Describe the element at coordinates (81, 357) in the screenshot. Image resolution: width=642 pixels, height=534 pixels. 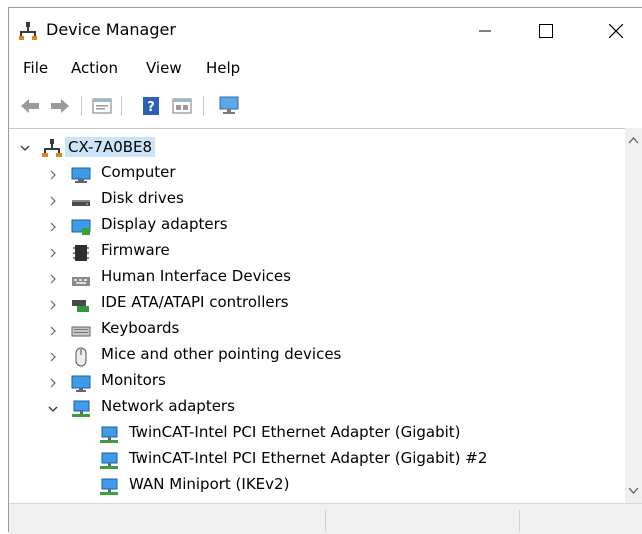
I see `mouse-icon` at that location.